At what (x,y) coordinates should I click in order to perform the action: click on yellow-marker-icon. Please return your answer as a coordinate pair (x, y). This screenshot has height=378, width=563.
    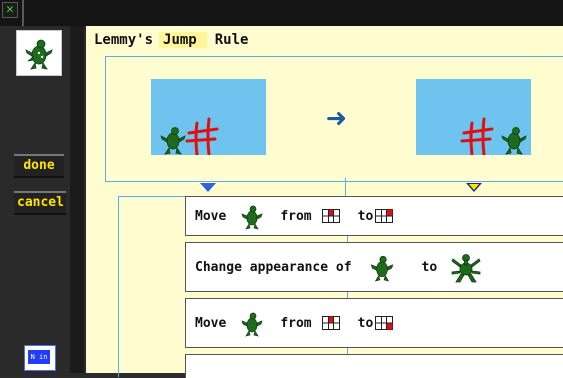
    Looking at the image, I should click on (474, 187).